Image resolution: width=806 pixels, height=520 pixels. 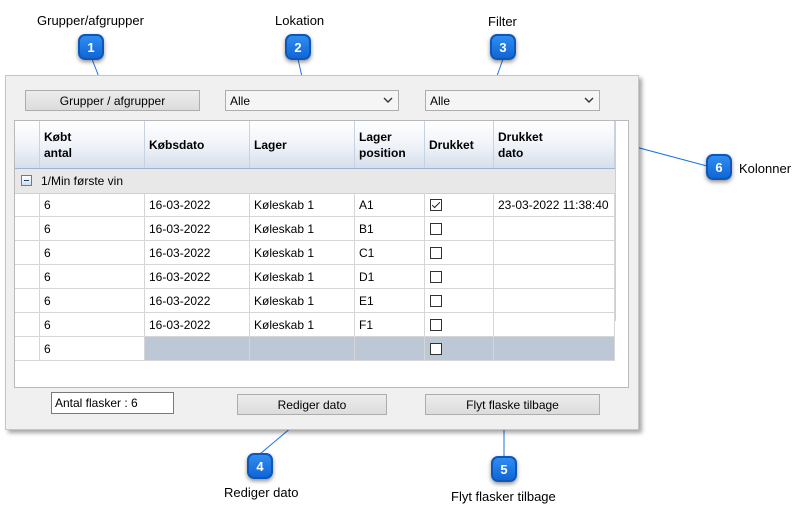 What do you see at coordinates (90, 20) in the screenshot?
I see `annotation-caption-1: Grupper/afgrupper` at bounding box center [90, 20].